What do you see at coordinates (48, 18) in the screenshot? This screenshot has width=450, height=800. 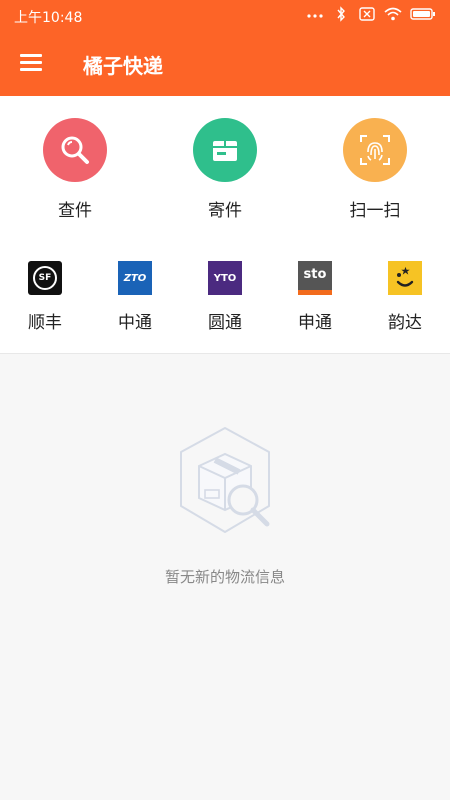 I see `status-time: 上午10:48` at bounding box center [48, 18].